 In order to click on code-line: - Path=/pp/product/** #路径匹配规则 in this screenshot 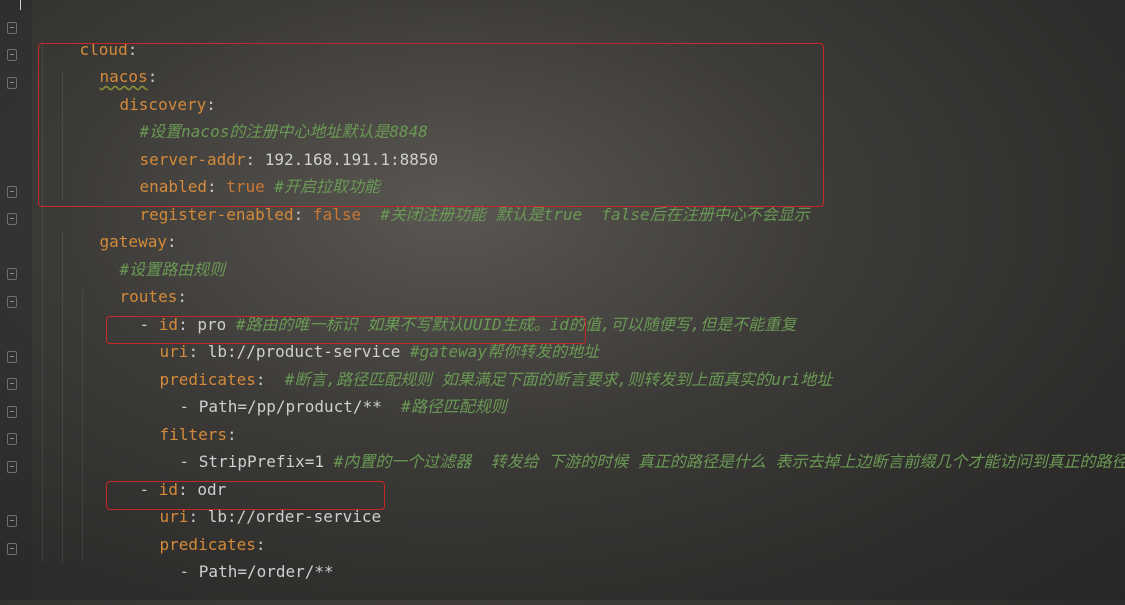, I will do `click(343, 406)`.